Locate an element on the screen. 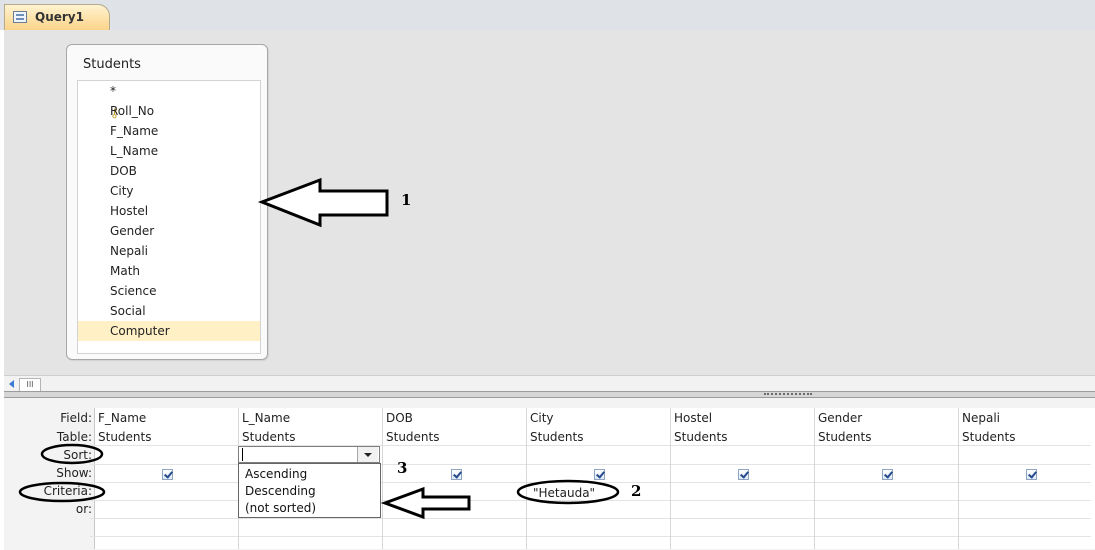 The width and height of the screenshot is (1095, 550). field-cell-nepali: Nepali is located at coordinates (981, 419).